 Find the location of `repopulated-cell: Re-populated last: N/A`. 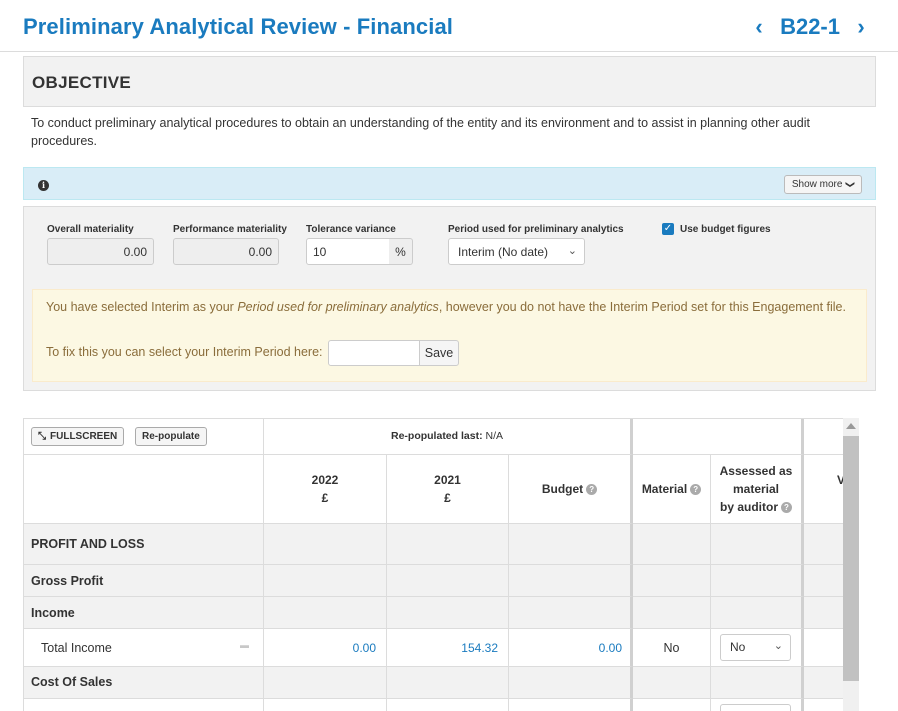

repopulated-cell: Re-populated last: N/A is located at coordinates (448, 437).